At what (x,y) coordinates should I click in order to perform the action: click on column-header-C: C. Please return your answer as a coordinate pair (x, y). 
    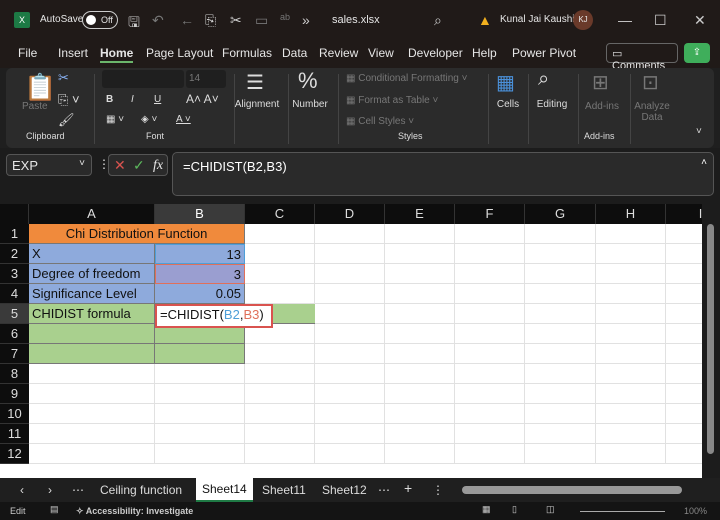
    Looking at the image, I should click on (280, 214).